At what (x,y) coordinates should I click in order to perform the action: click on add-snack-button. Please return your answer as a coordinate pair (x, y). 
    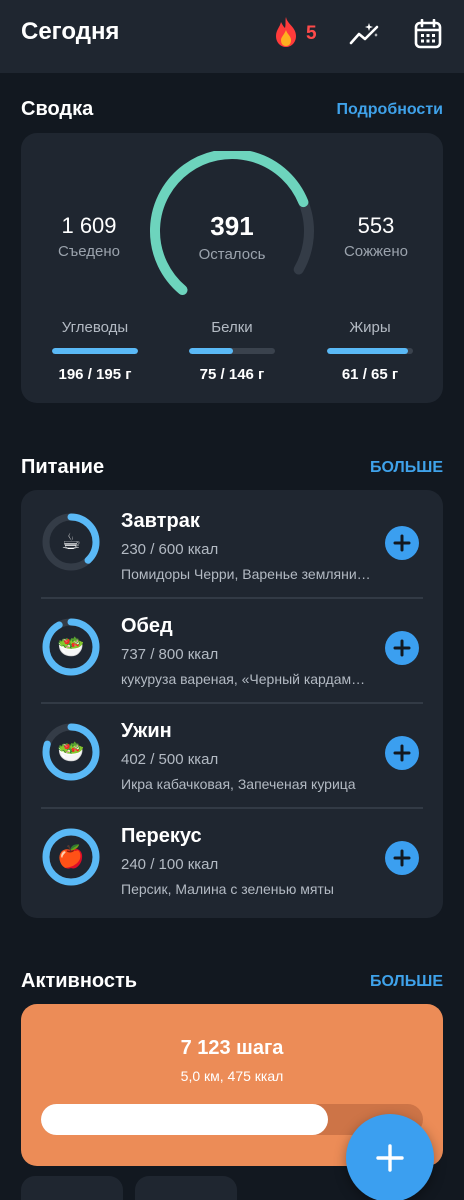
    Looking at the image, I should click on (402, 858).